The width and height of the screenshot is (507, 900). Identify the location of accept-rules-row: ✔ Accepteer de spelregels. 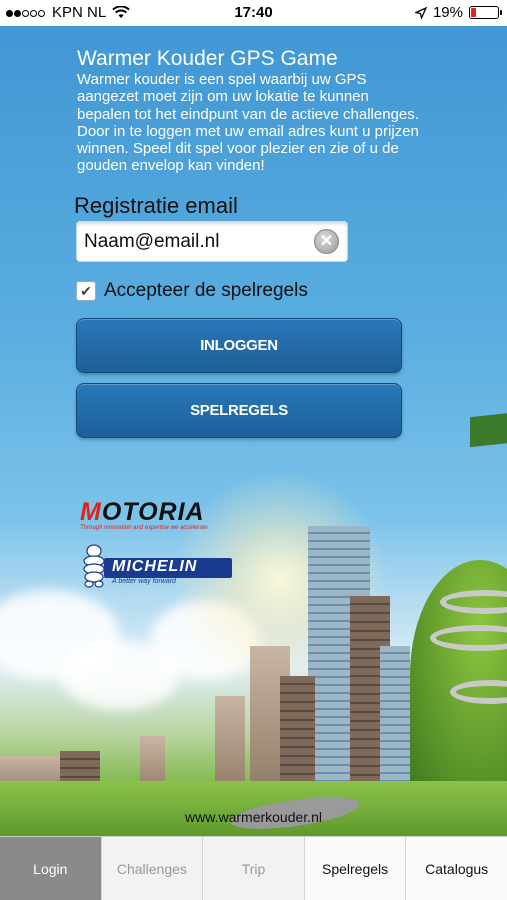
(192, 291).